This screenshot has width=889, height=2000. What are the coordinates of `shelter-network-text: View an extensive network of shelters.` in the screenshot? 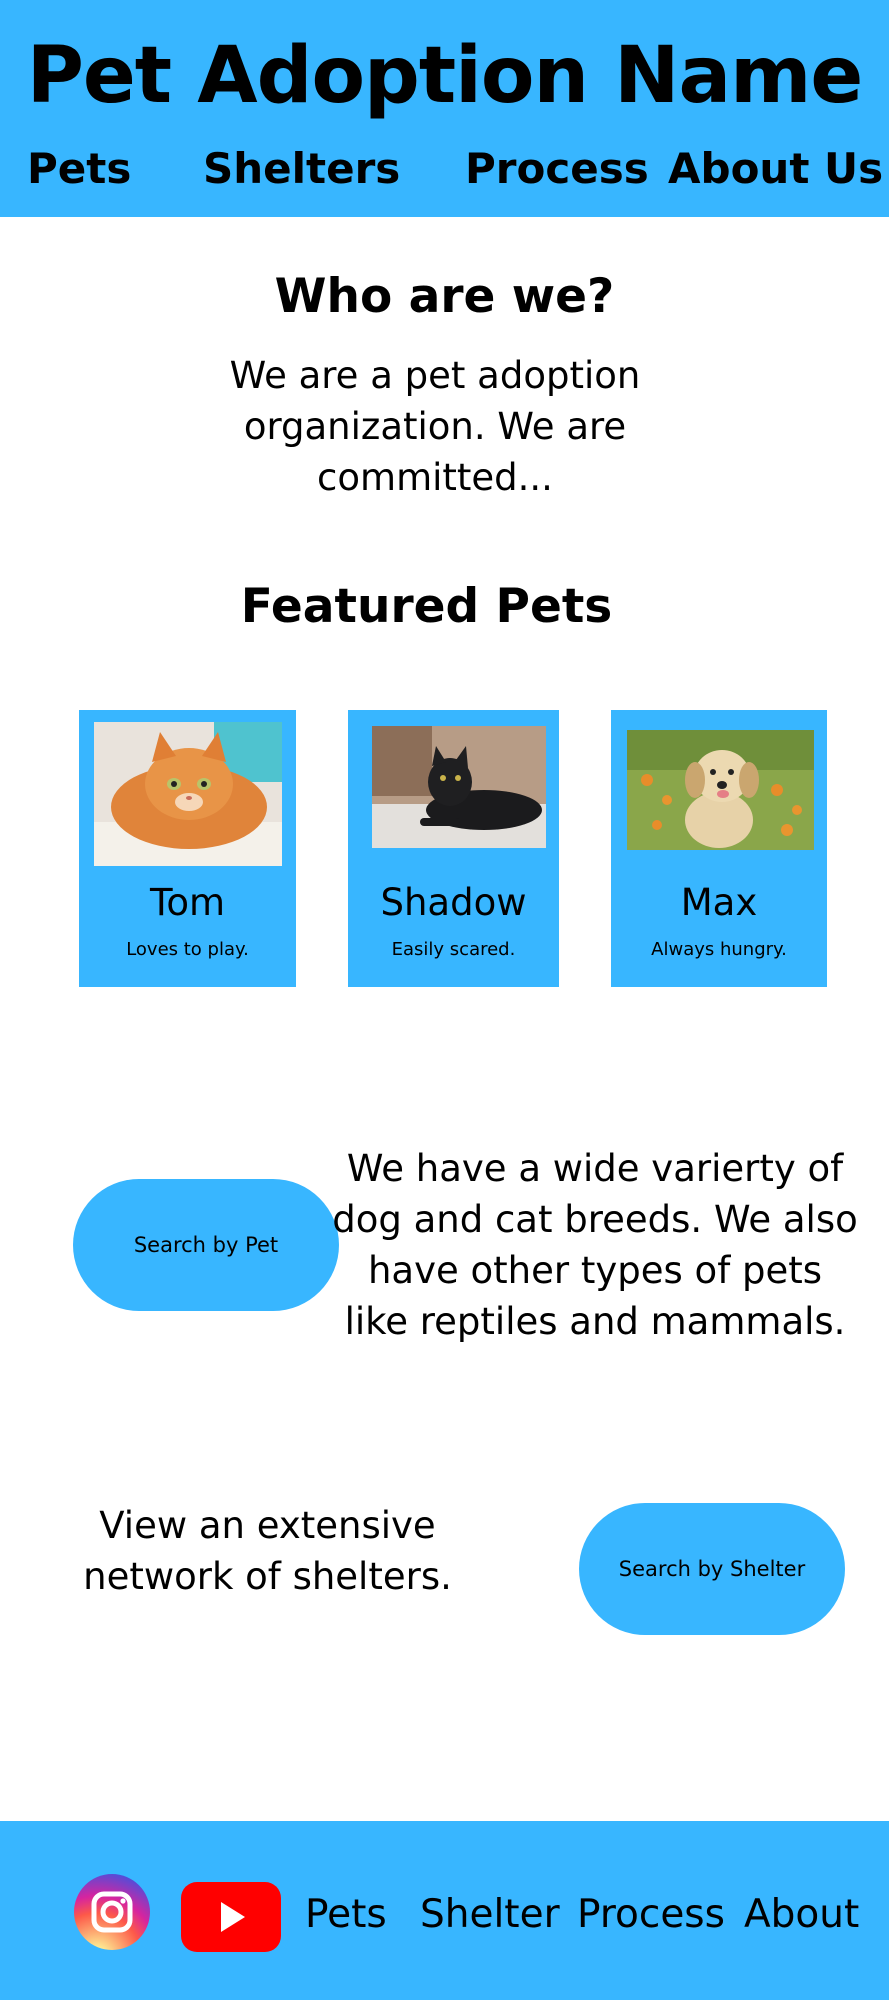 It's located at (267, 1551).